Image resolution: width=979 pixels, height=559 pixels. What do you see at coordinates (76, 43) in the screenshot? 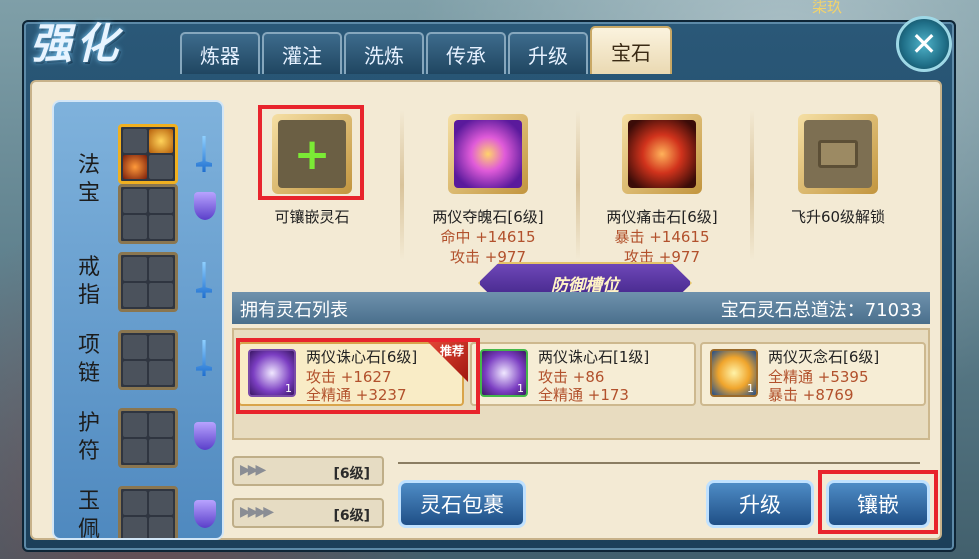
I see `window-title: 强化` at bounding box center [76, 43].